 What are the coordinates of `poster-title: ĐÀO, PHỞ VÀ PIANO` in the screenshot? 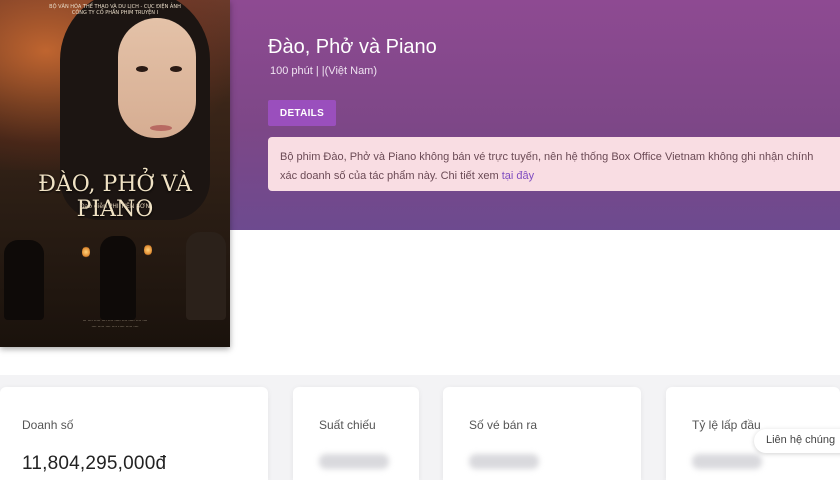 It's located at (115, 197).